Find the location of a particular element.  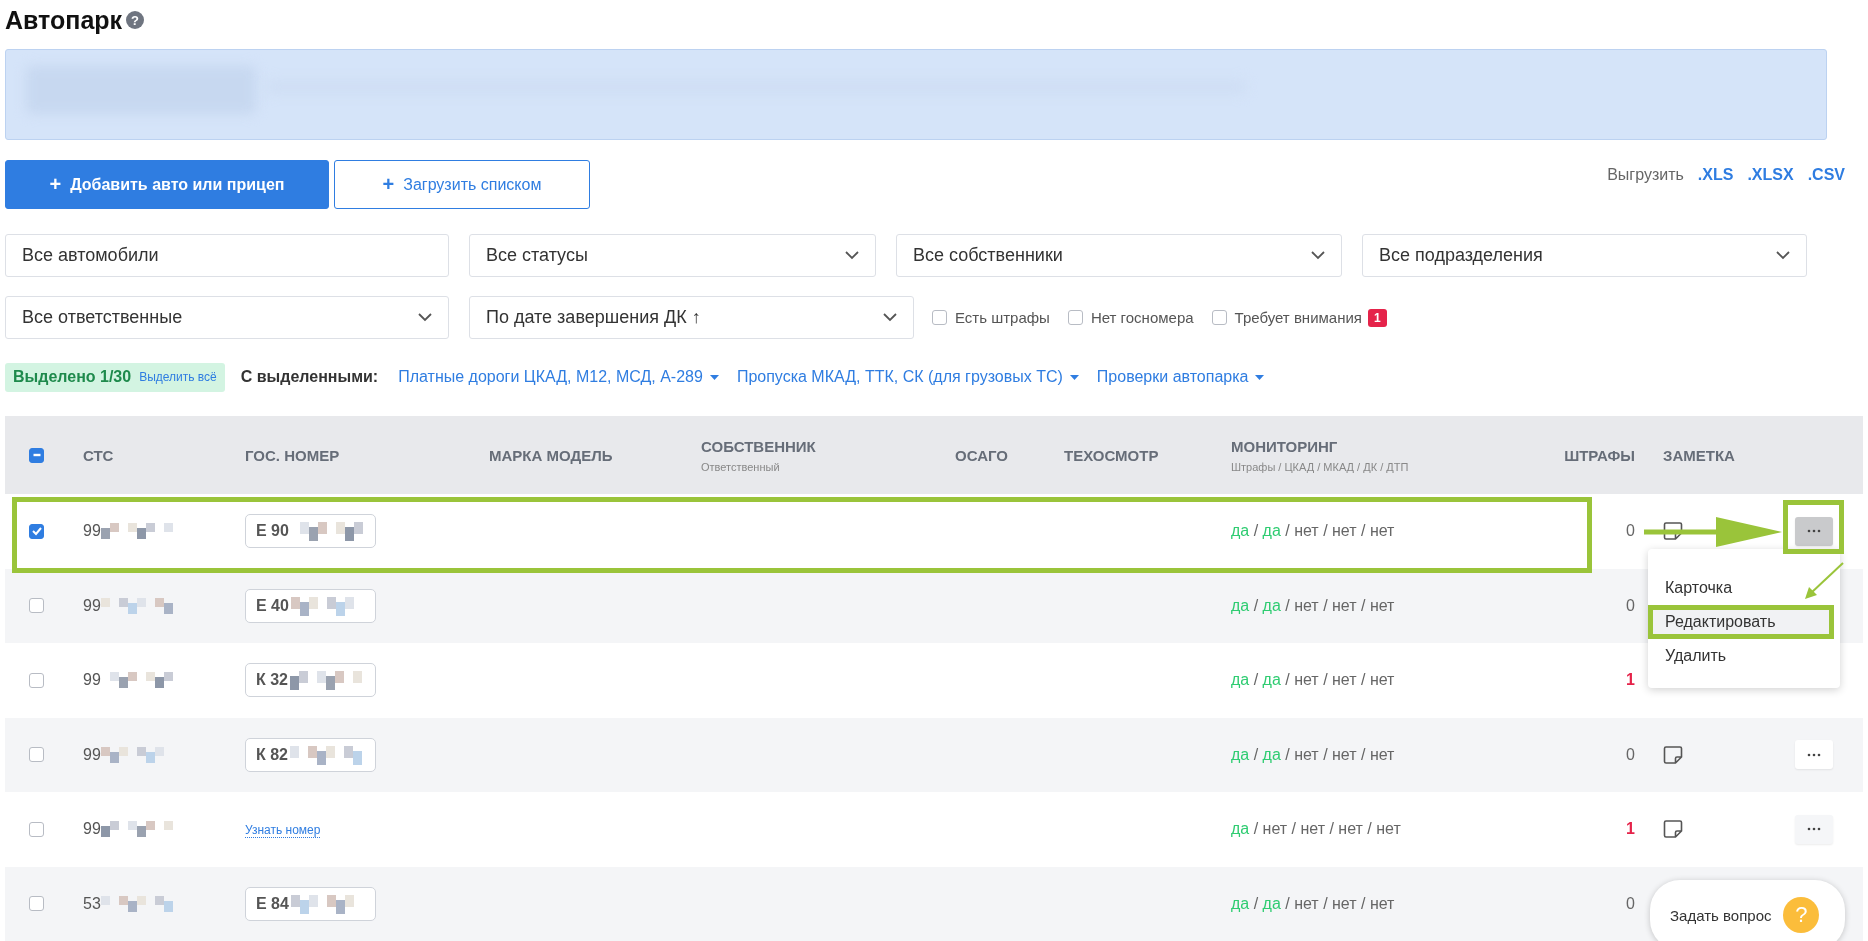

checkbox-label: Нет госномера is located at coordinates (1142, 317).